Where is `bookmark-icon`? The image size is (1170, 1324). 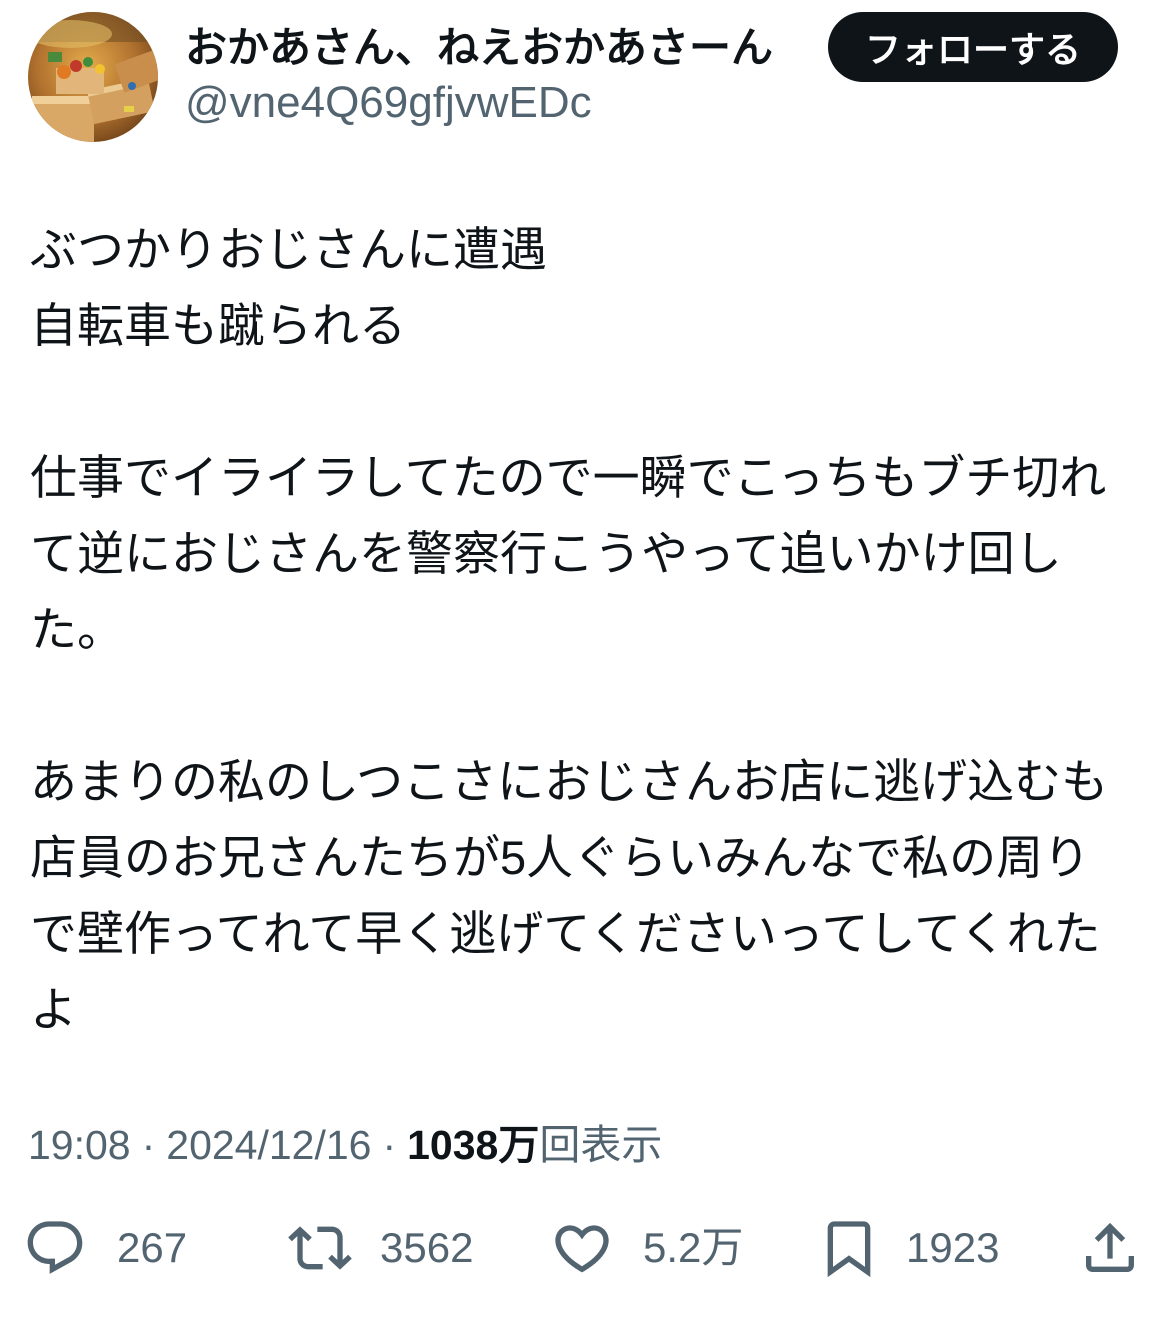
bookmark-icon is located at coordinates (849, 1249).